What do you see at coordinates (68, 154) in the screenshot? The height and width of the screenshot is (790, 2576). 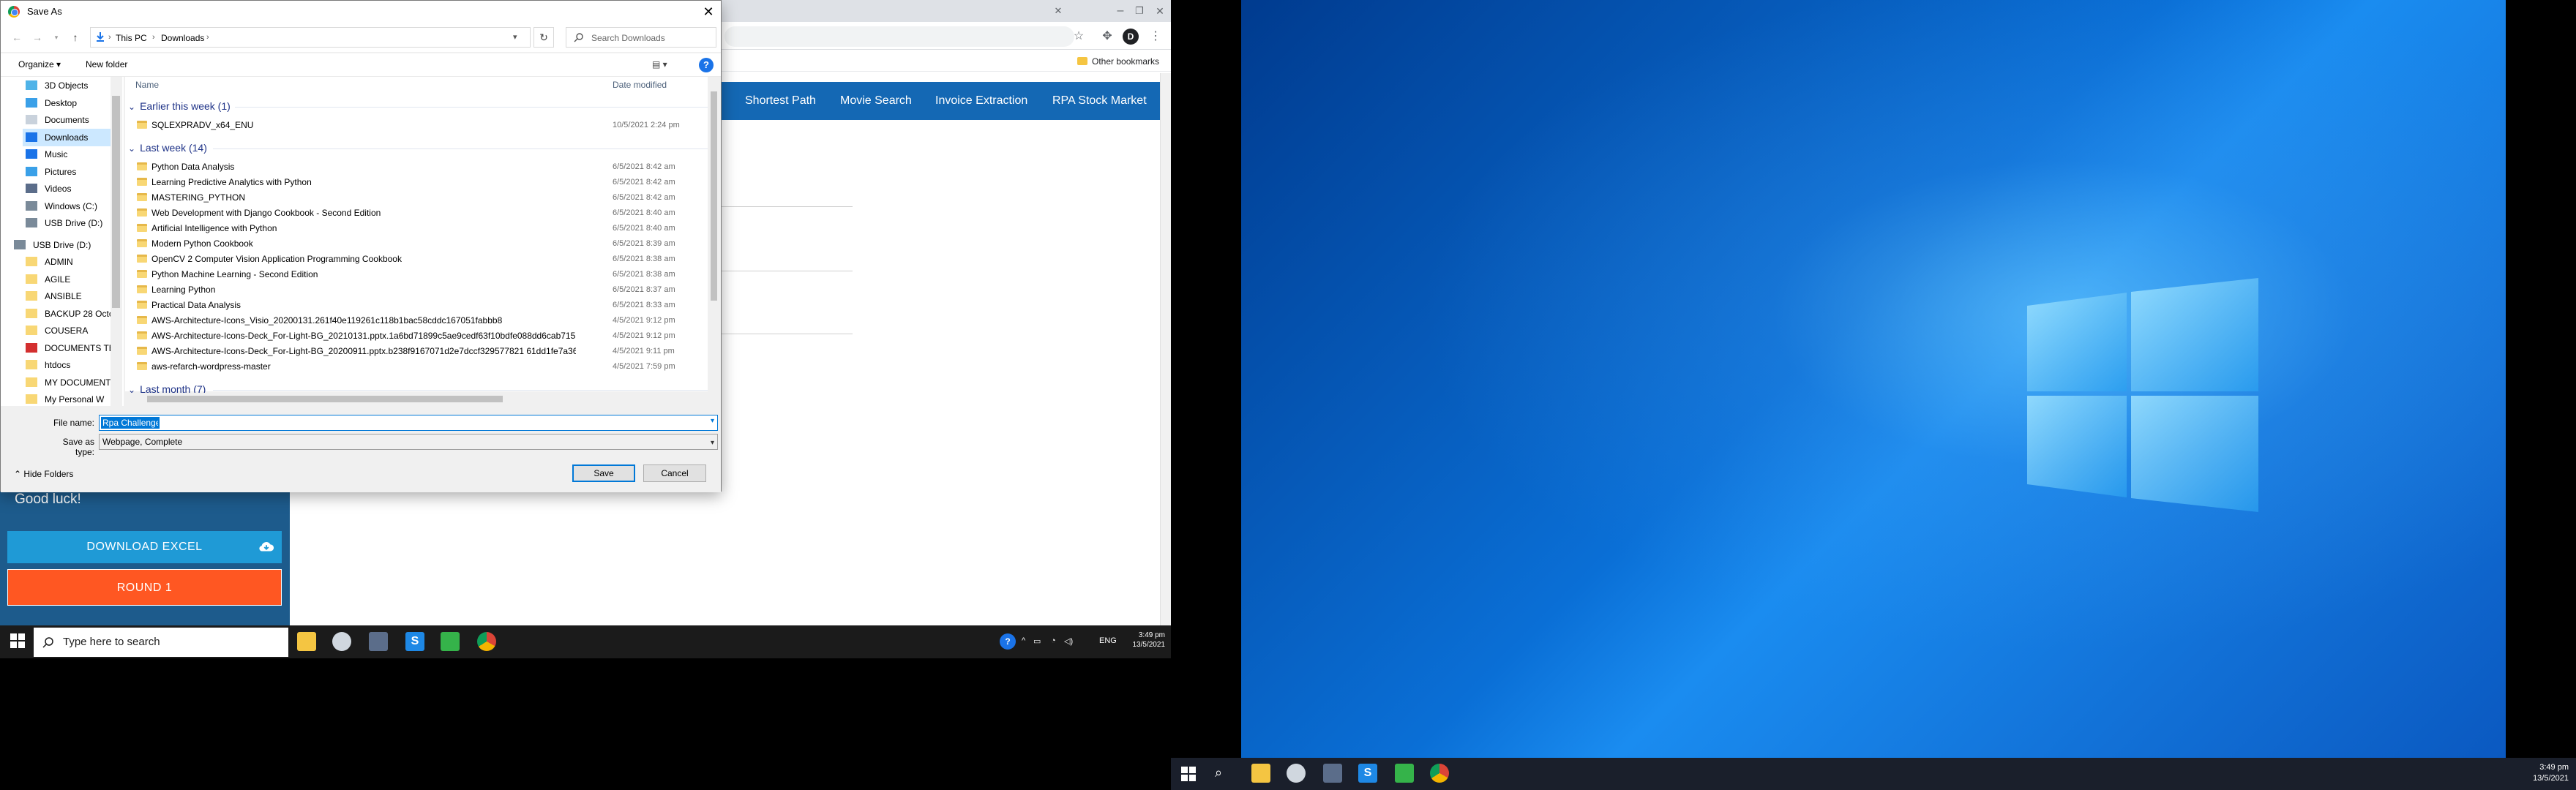 I see `nav-pane-item: Music` at bounding box center [68, 154].